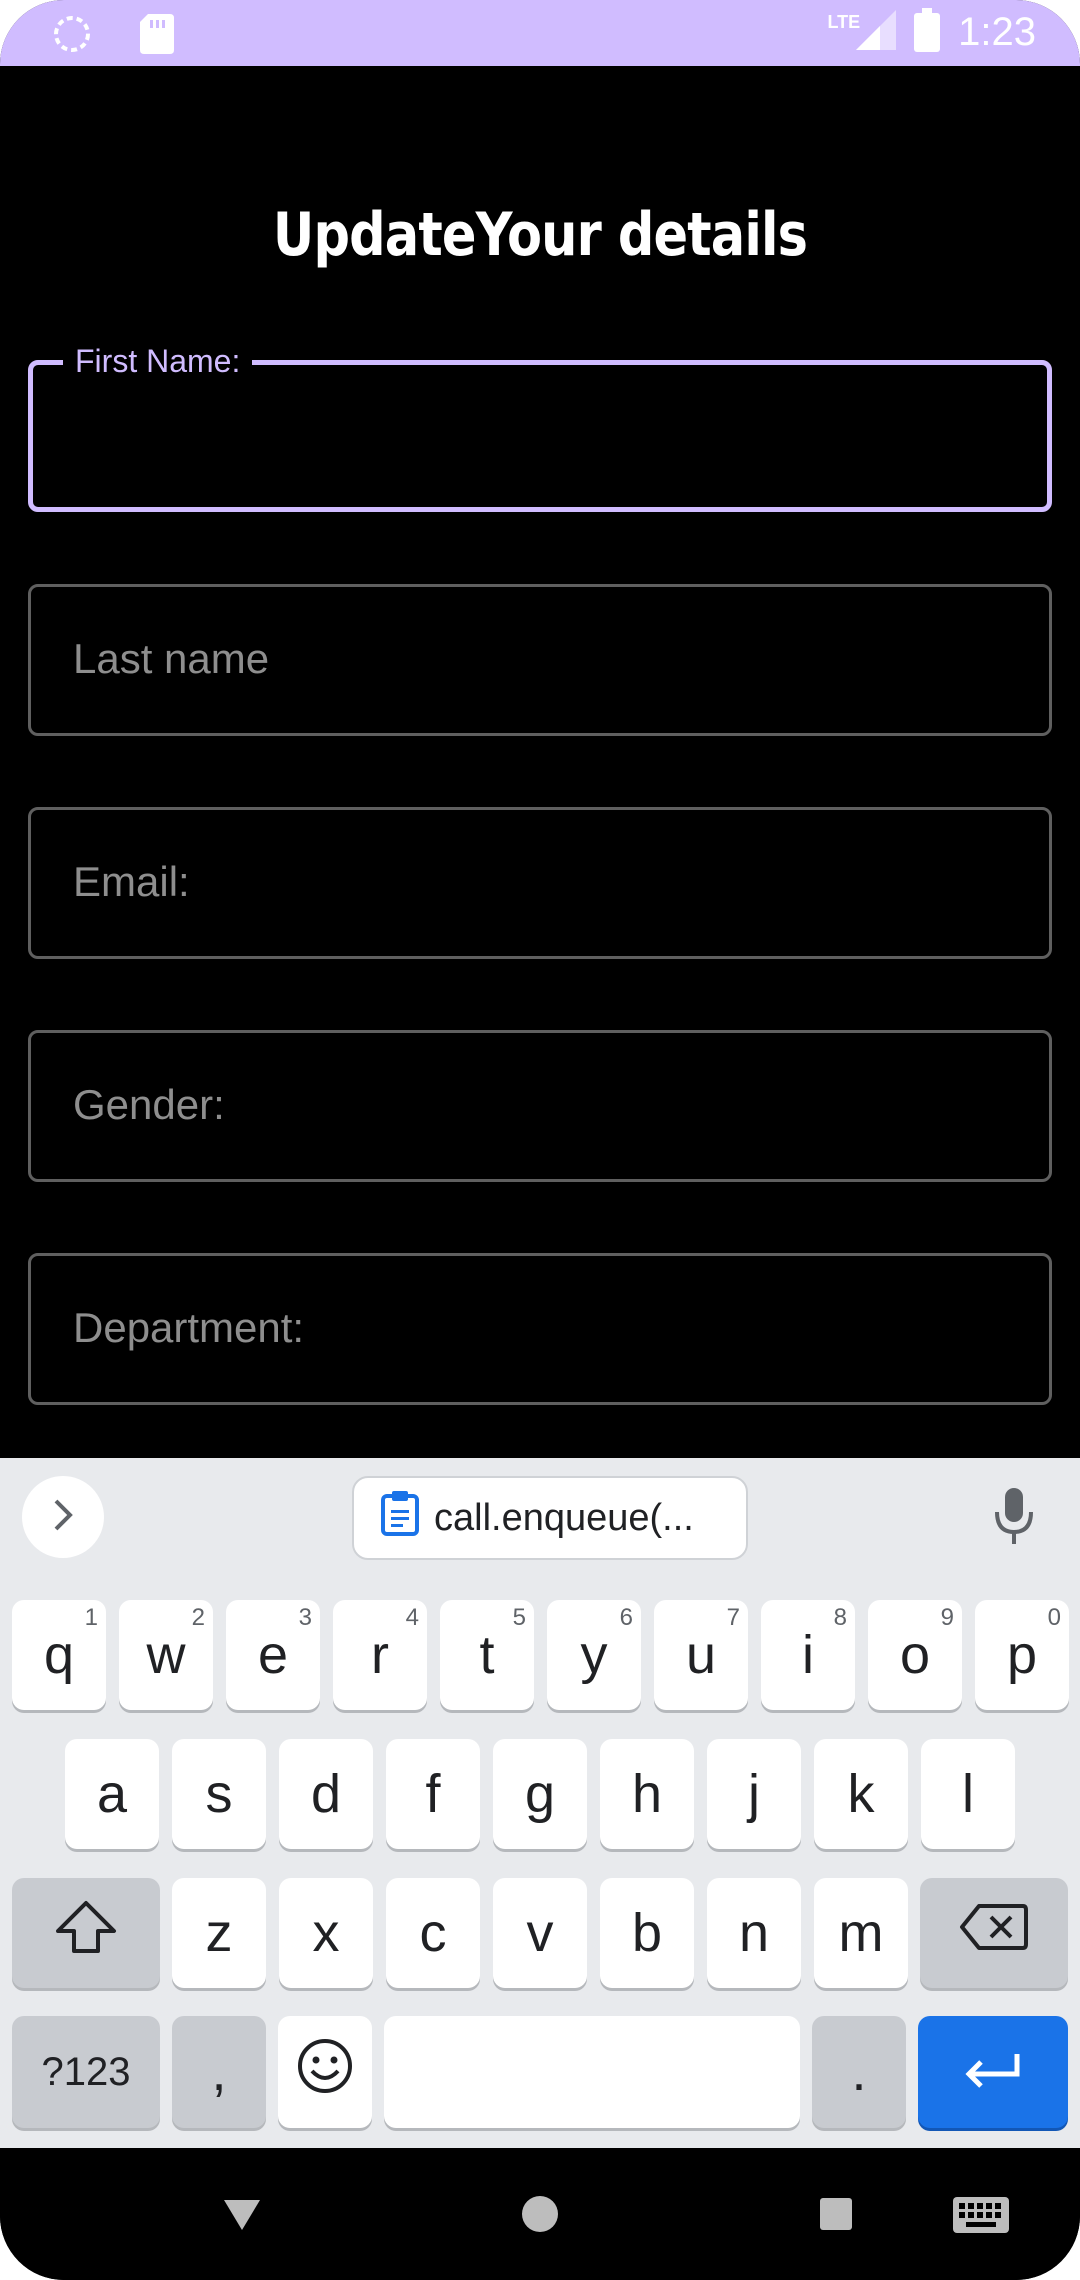  I want to click on shift-key, so click(86, 1933).